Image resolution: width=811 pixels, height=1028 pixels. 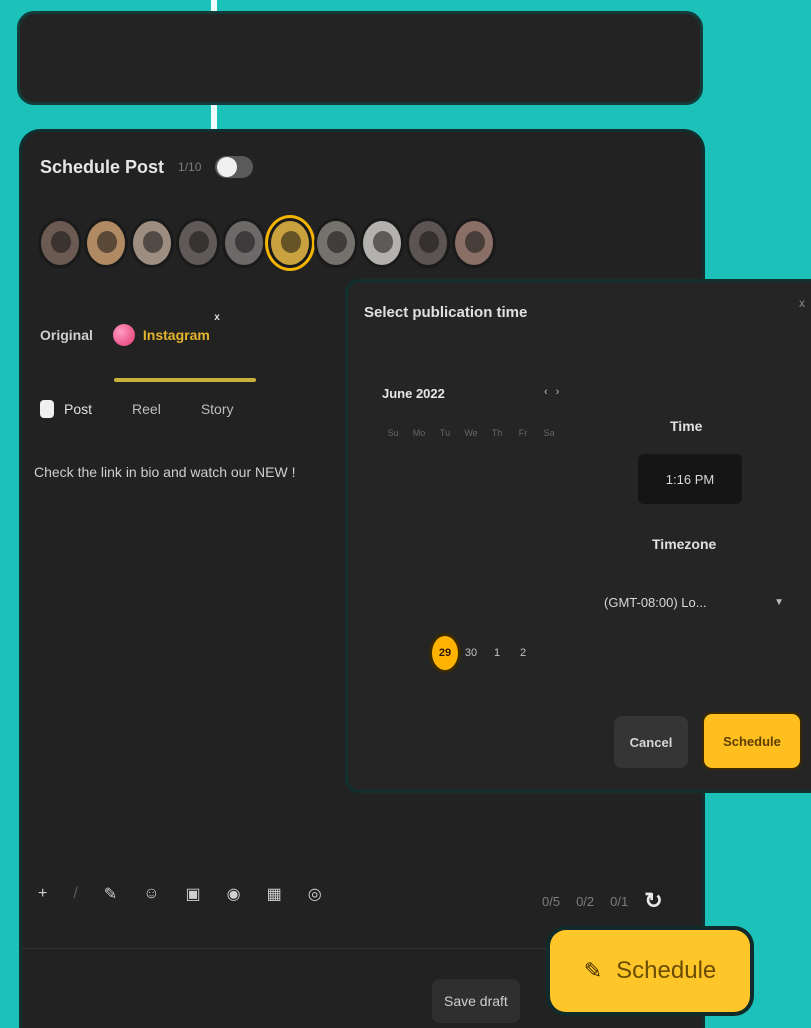 I want to click on selected-count: 1/10, so click(x=190, y=167).